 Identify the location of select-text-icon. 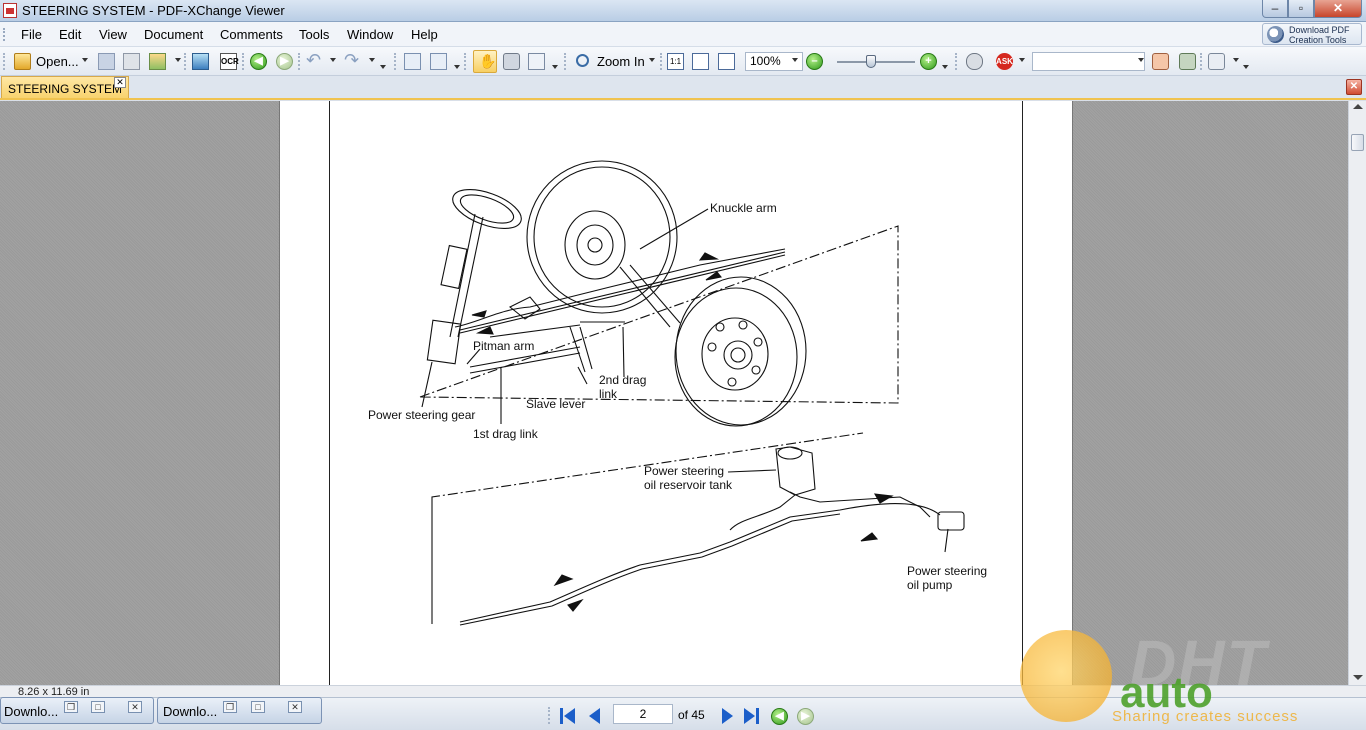
(536, 61).